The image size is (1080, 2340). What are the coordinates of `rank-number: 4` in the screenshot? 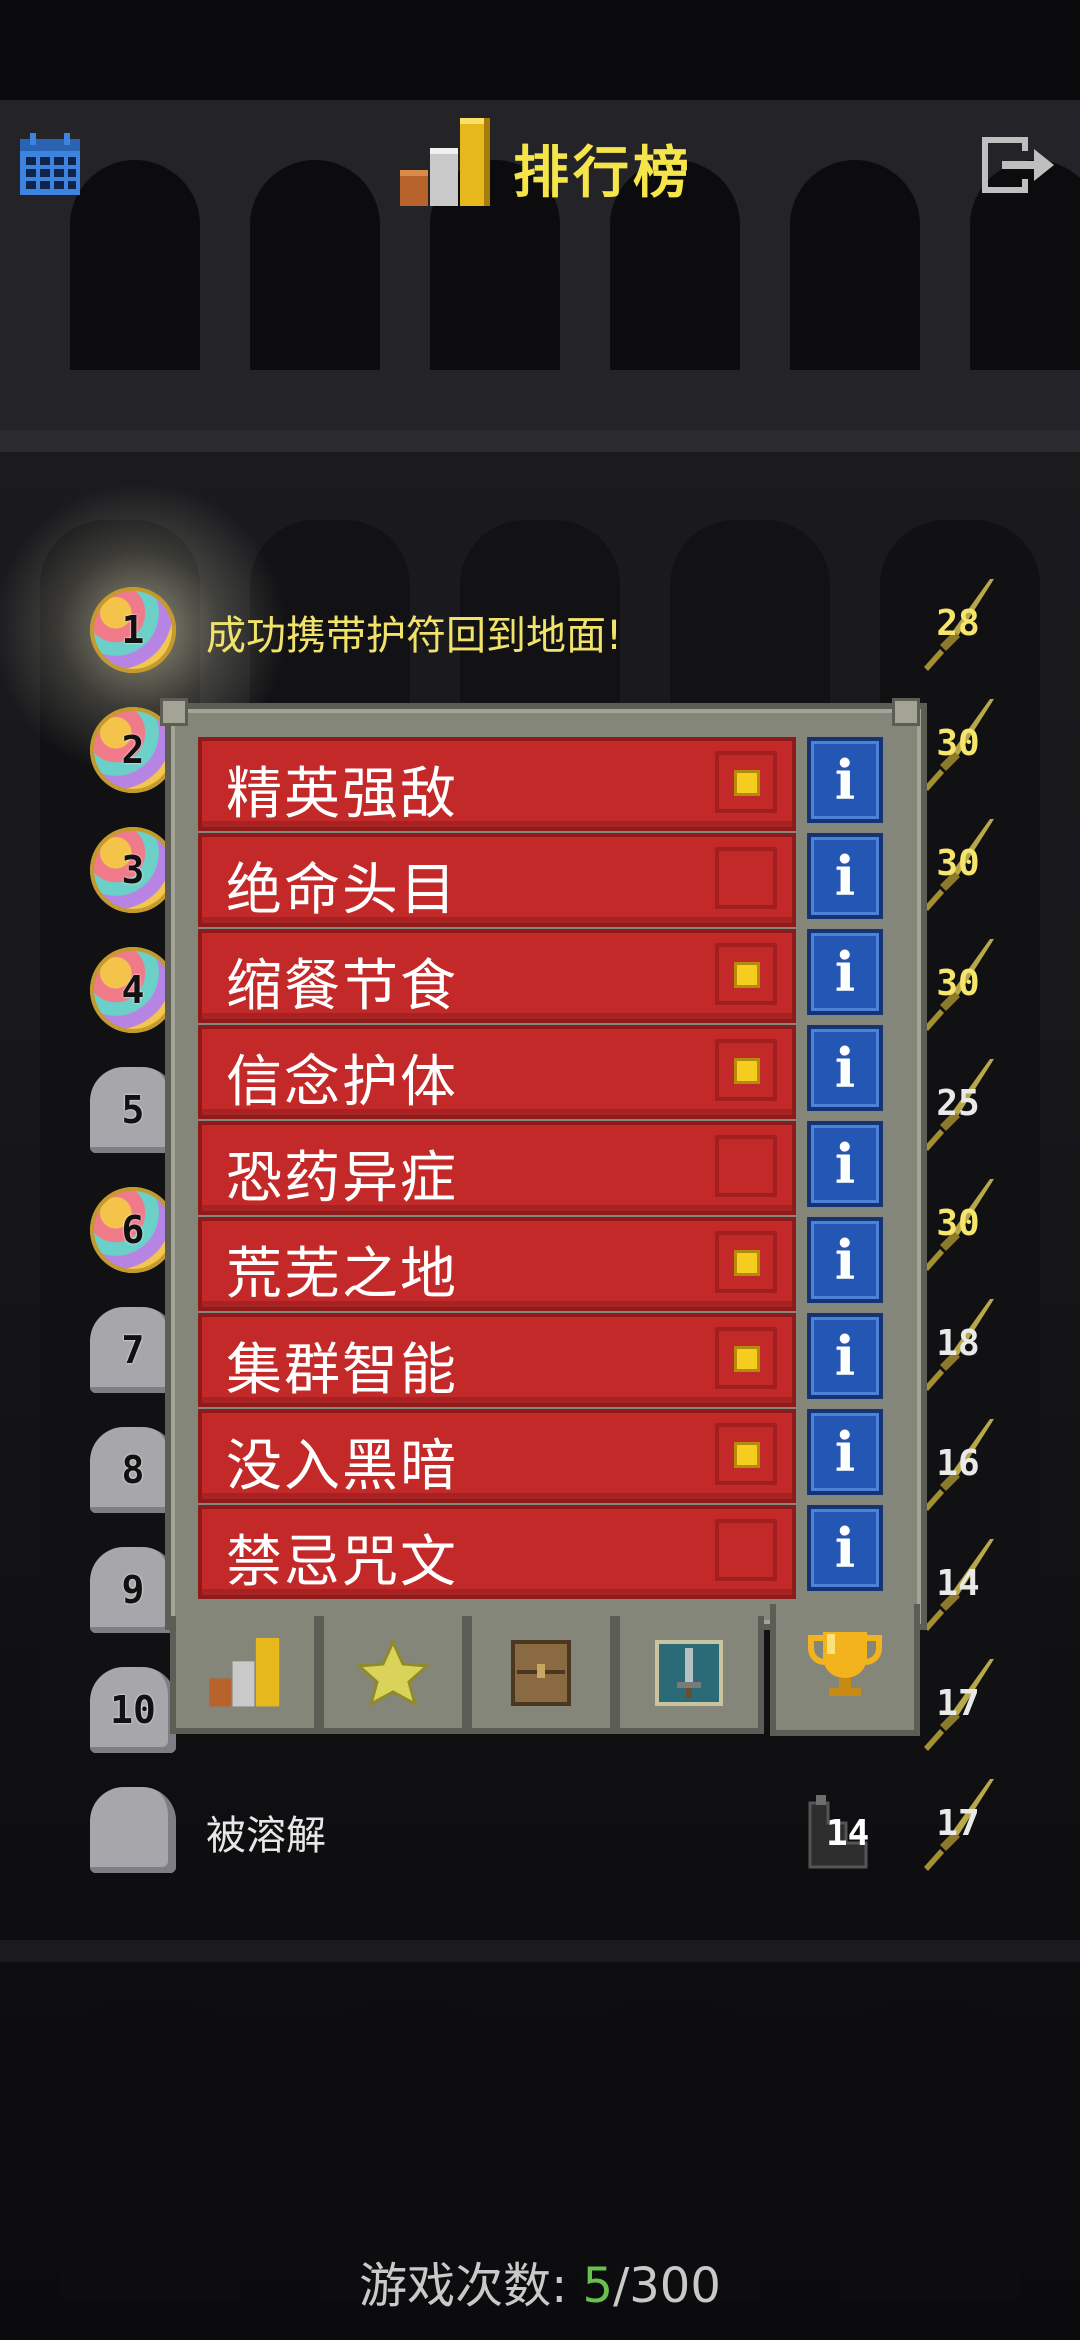 It's located at (133, 990).